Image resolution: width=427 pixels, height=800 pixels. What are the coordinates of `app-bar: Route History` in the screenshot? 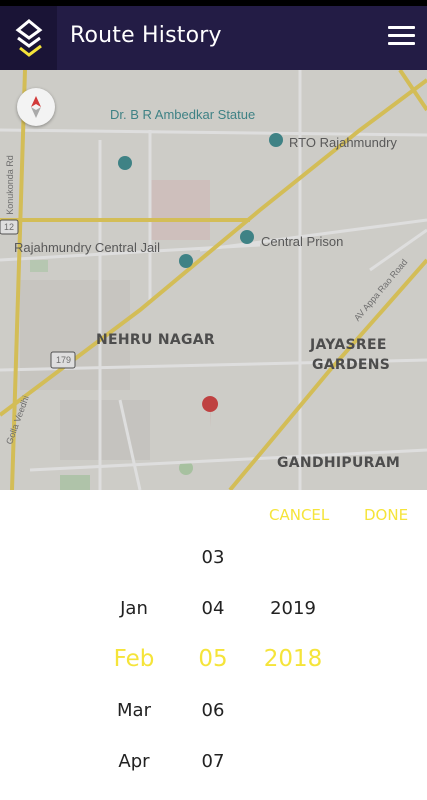 It's located at (213, 38).